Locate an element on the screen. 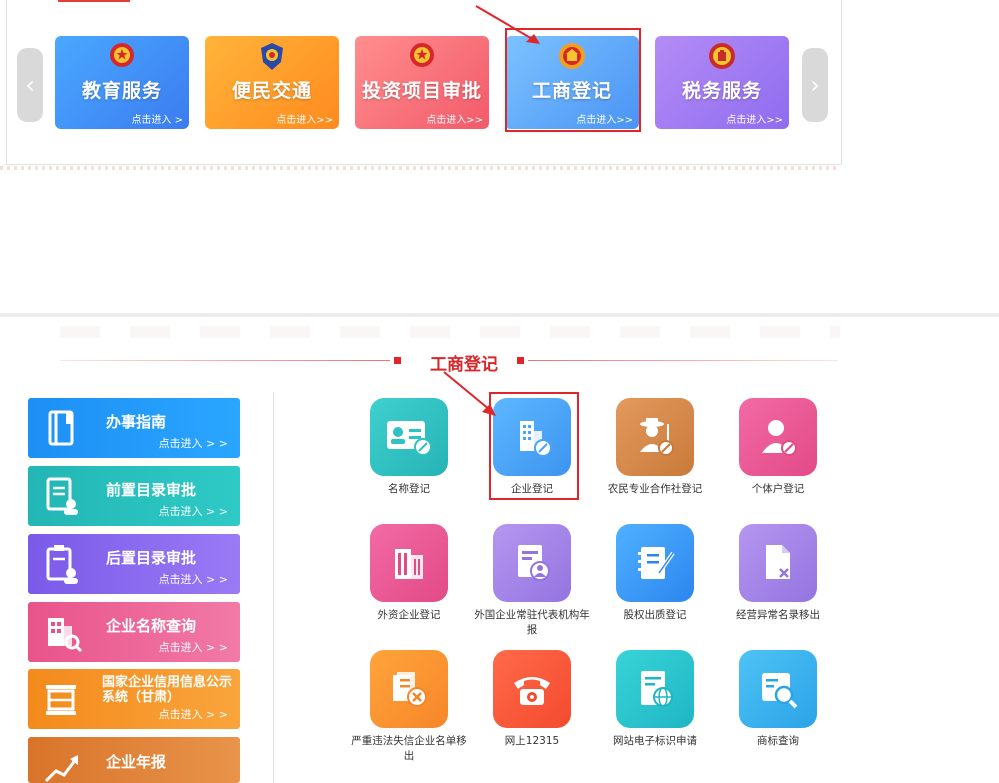 This screenshot has width=999, height=783. farmer-edit-icon is located at coordinates (655, 437).